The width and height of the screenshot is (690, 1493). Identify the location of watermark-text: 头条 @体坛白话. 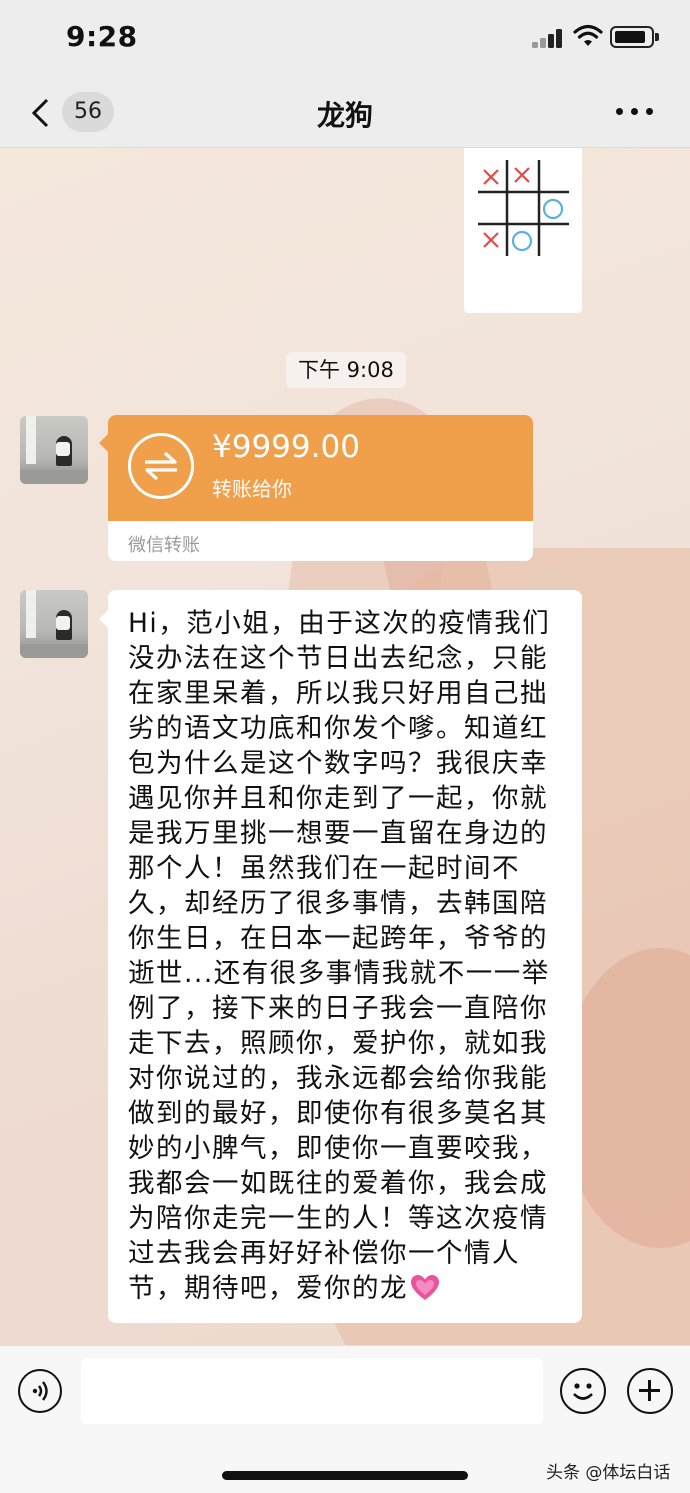
(608, 1473).